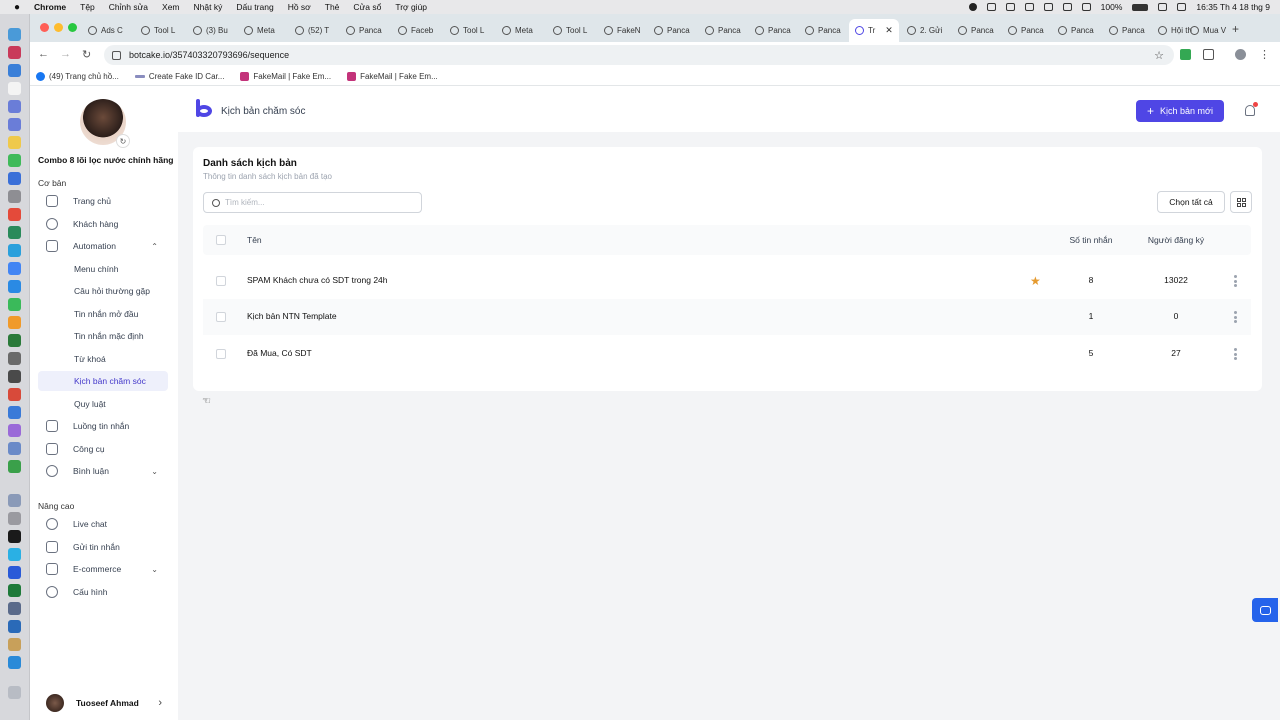 This screenshot has width=1280, height=720. What do you see at coordinates (103, 381) in the screenshot?
I see `sidebar-sub-sequence: Kịch bản chăm sóc` at bounding box center [103, 381].